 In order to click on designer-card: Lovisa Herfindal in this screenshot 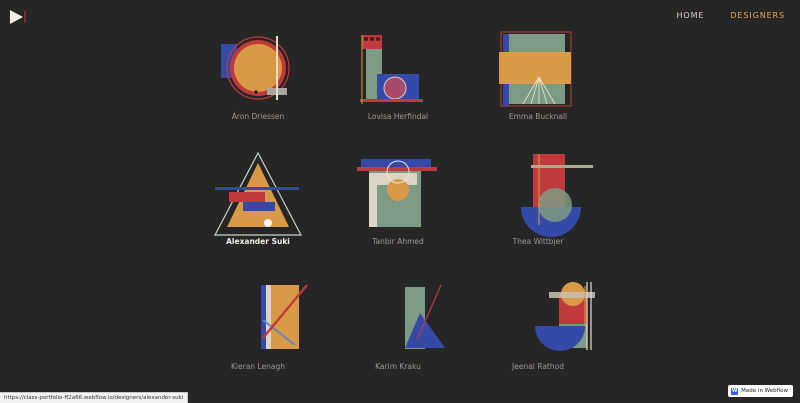, I will do `click(398, 75)`.